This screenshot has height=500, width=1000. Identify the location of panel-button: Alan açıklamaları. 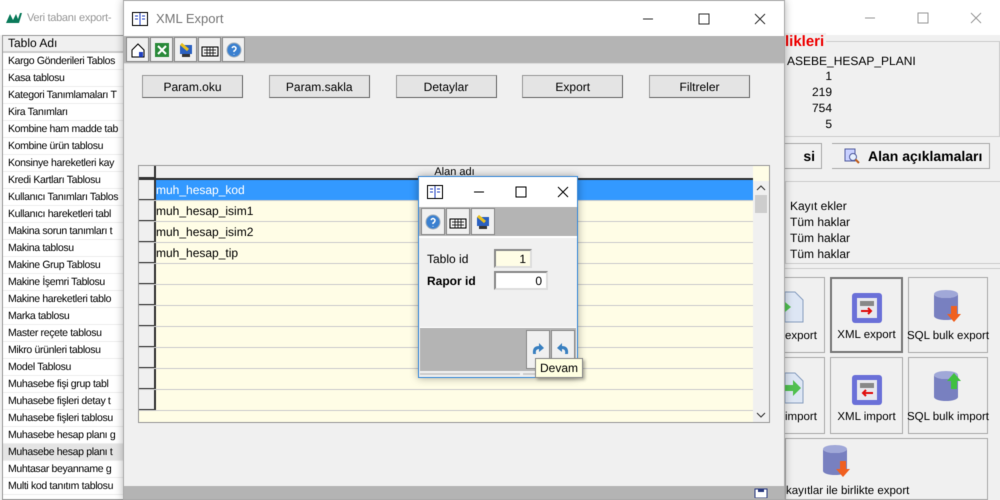
(911, 156).